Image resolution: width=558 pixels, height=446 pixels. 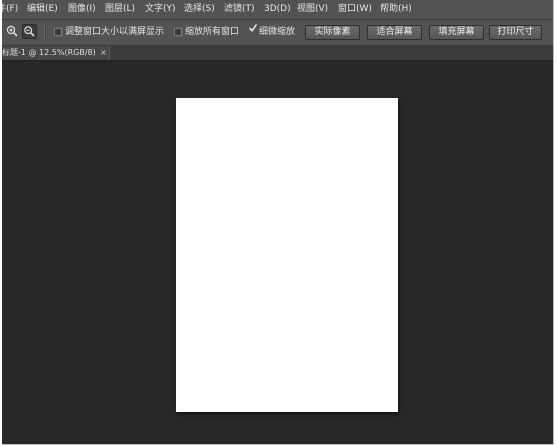 I want to click on zoom-in-icon, so click(x=12, y=31).